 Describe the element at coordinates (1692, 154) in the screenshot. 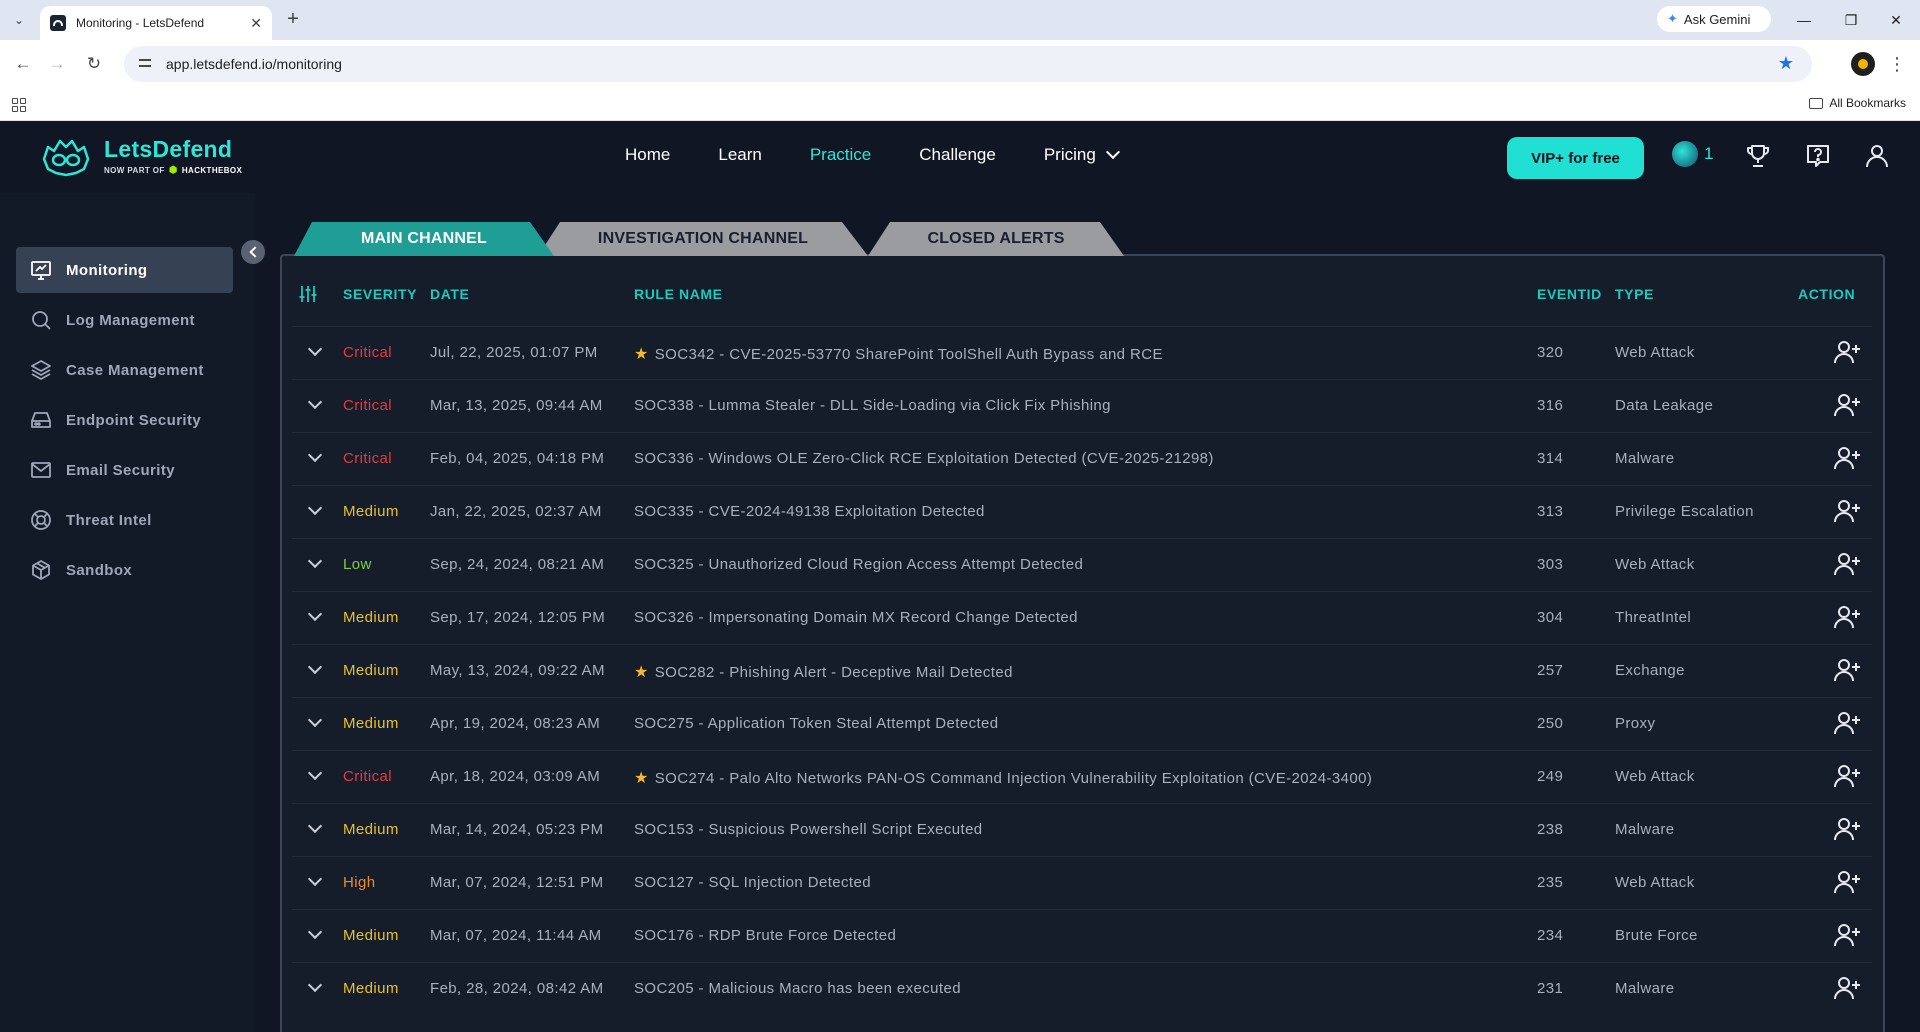

I see `globe-badge: 1` at that location.